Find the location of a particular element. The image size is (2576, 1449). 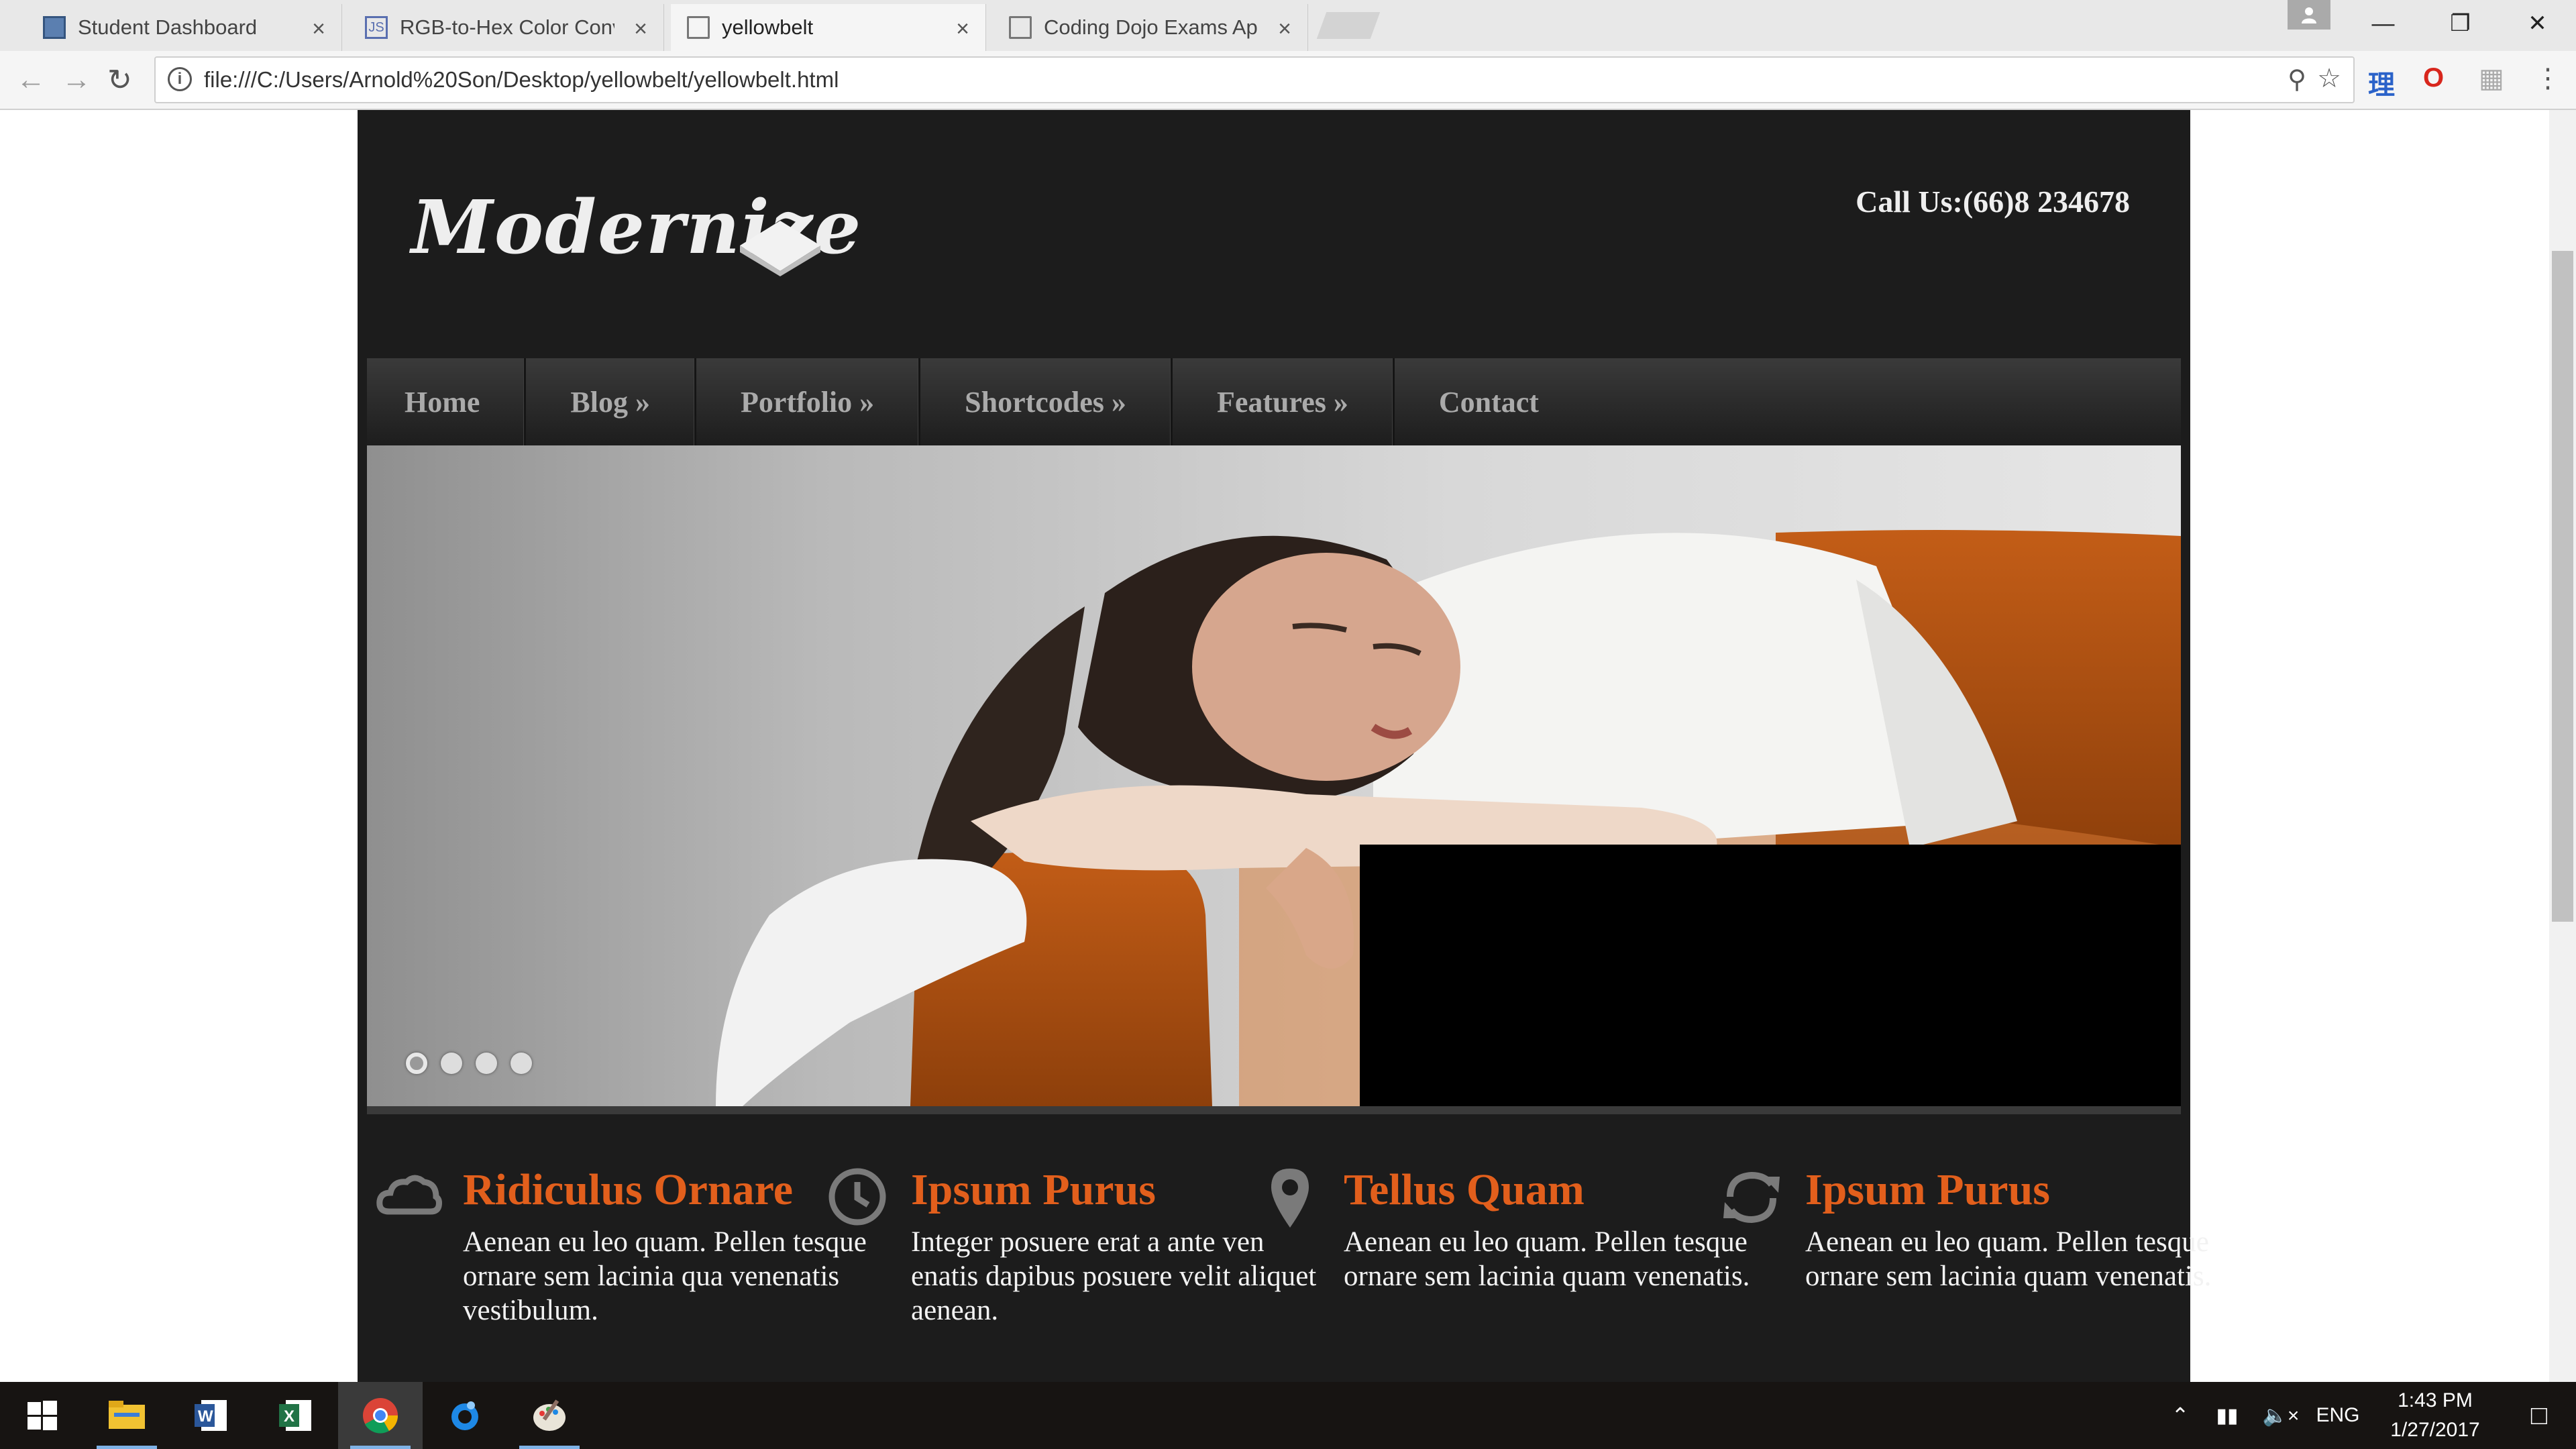

opera-extension-icon: O is located at coordinates (2433, 78).